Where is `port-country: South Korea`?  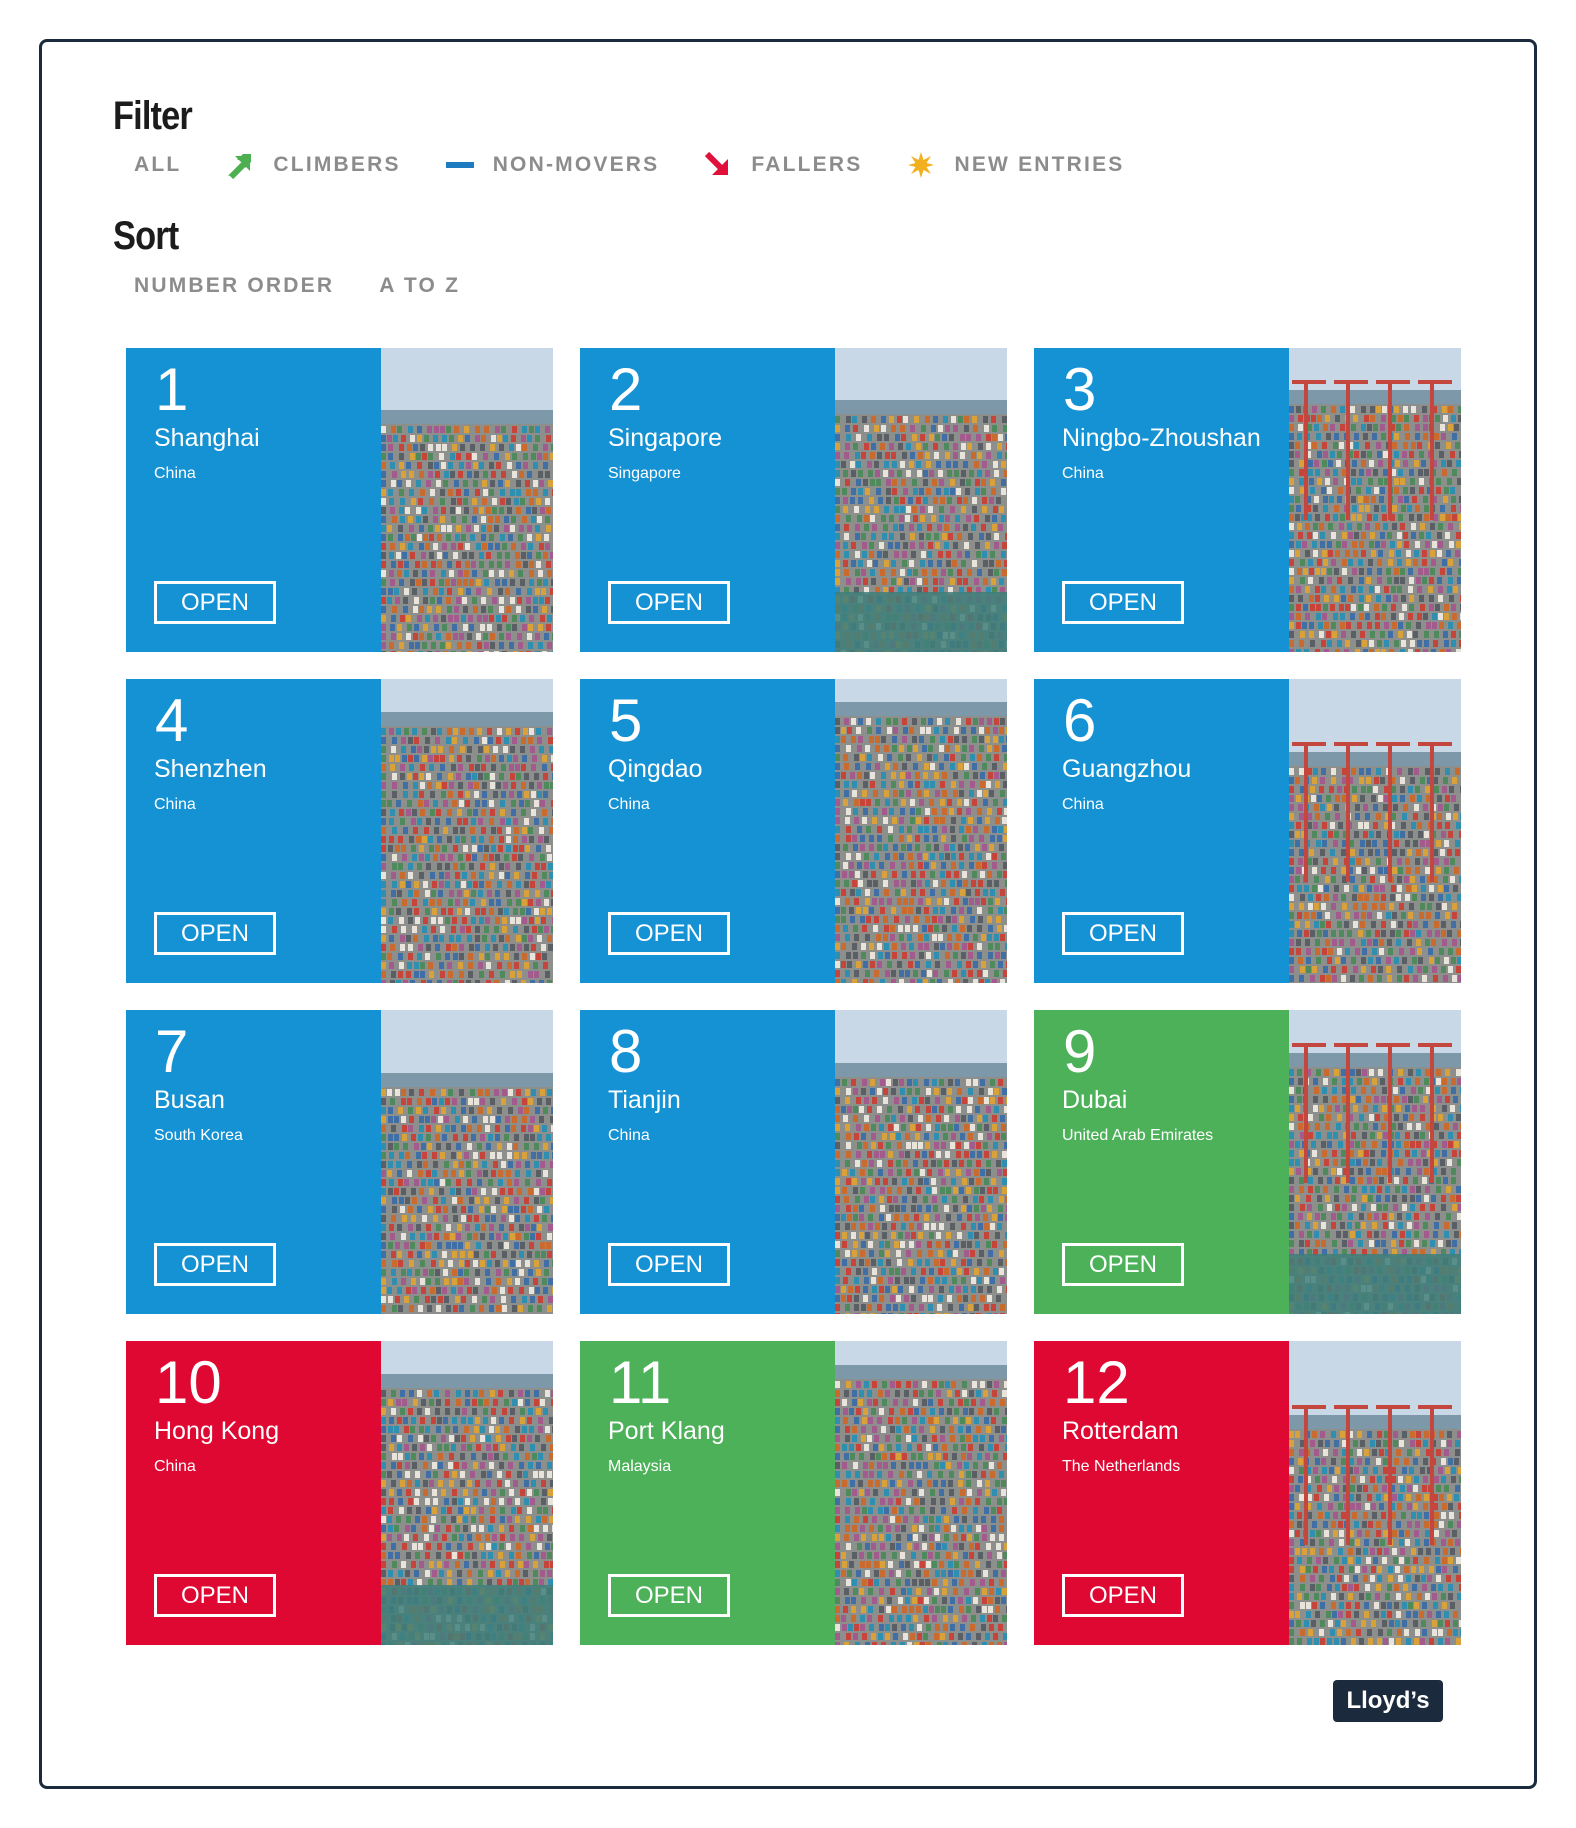 port-country: South Korea is located at coordinates (198, 1135).